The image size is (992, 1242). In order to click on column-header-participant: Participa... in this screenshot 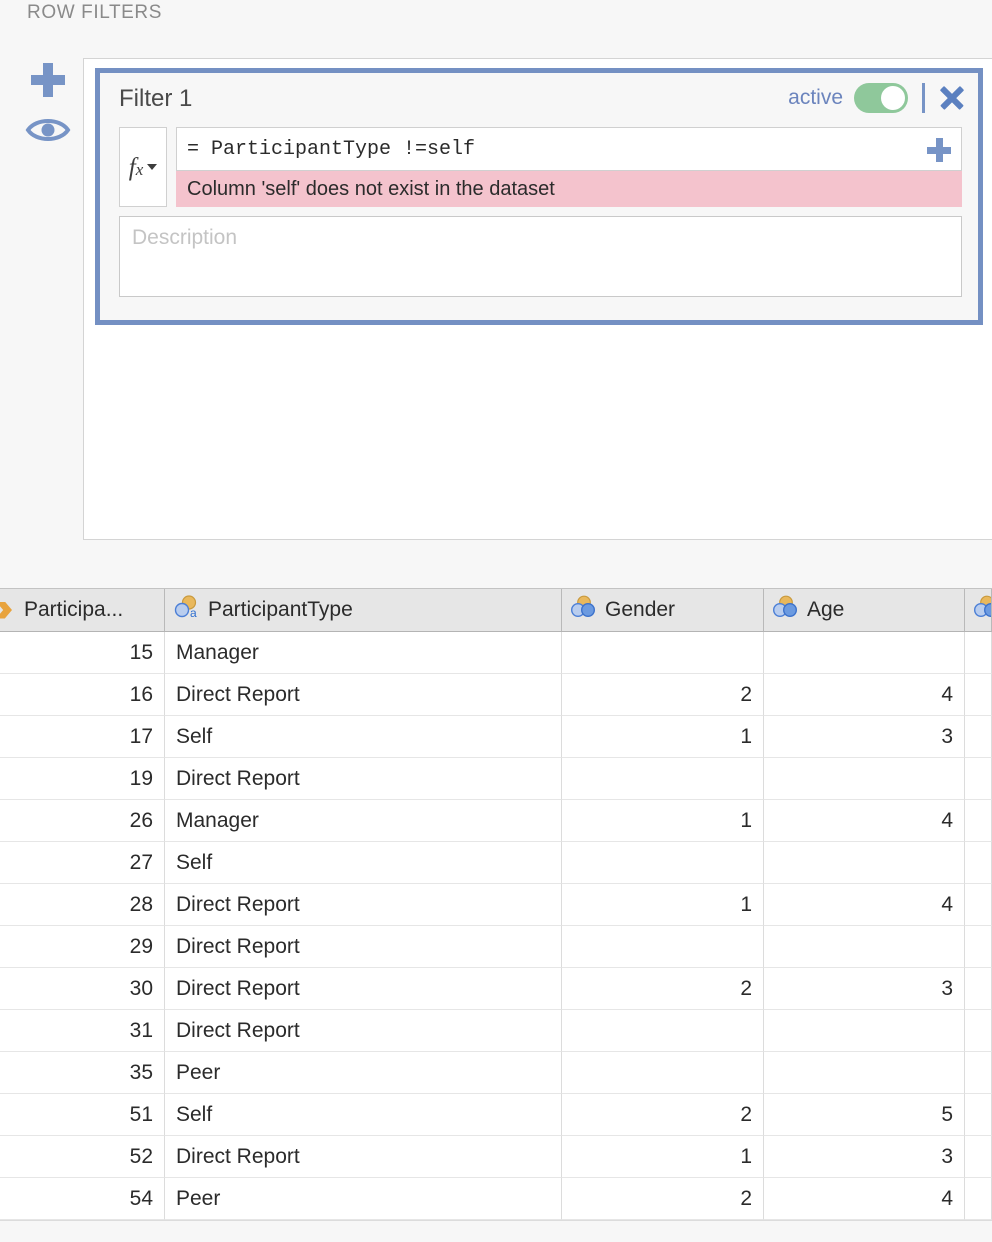, I will do `click(82, 610)`.